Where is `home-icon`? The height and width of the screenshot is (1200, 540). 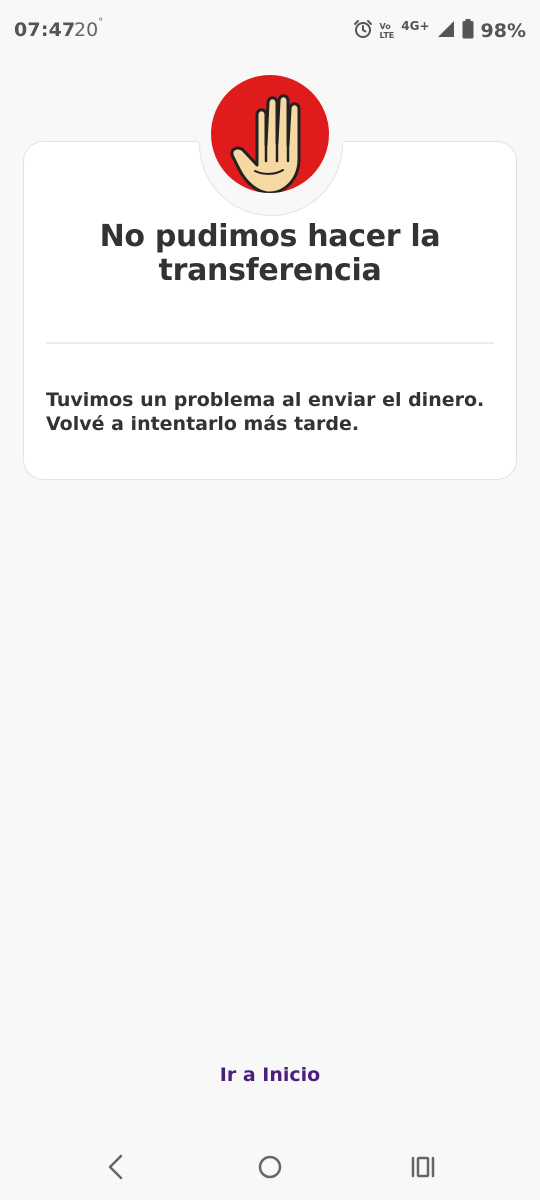
home-icon is located at coordinates (270, 1167).